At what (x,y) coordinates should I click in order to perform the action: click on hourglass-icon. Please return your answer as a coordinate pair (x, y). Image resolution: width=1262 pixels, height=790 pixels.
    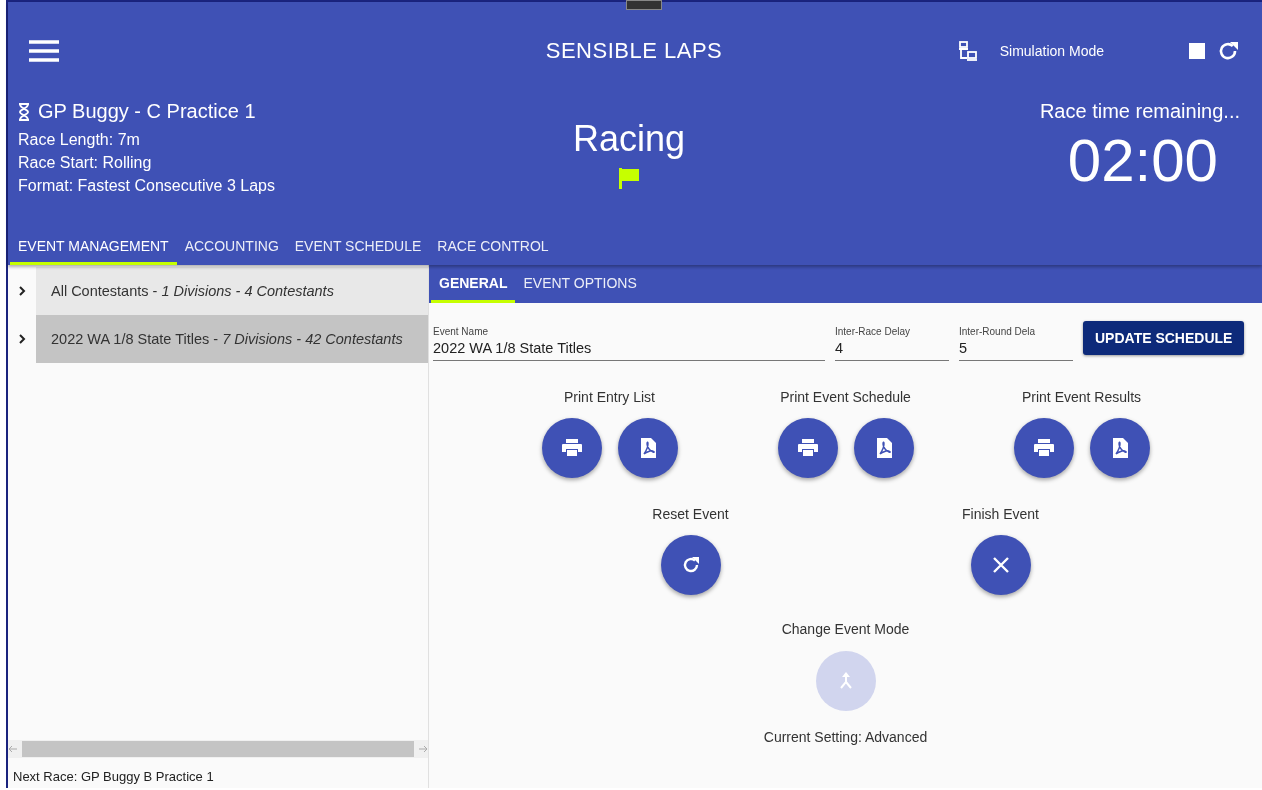
    Looking at the image, I should click on (24, 111).